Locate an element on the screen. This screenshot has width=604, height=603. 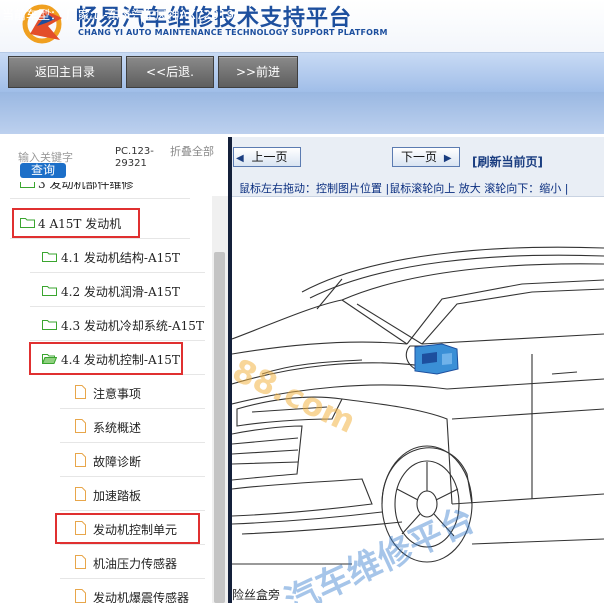
tree-item-label: 4.3 发动机冷却系统-A15T is located at coordinates (132, 326).